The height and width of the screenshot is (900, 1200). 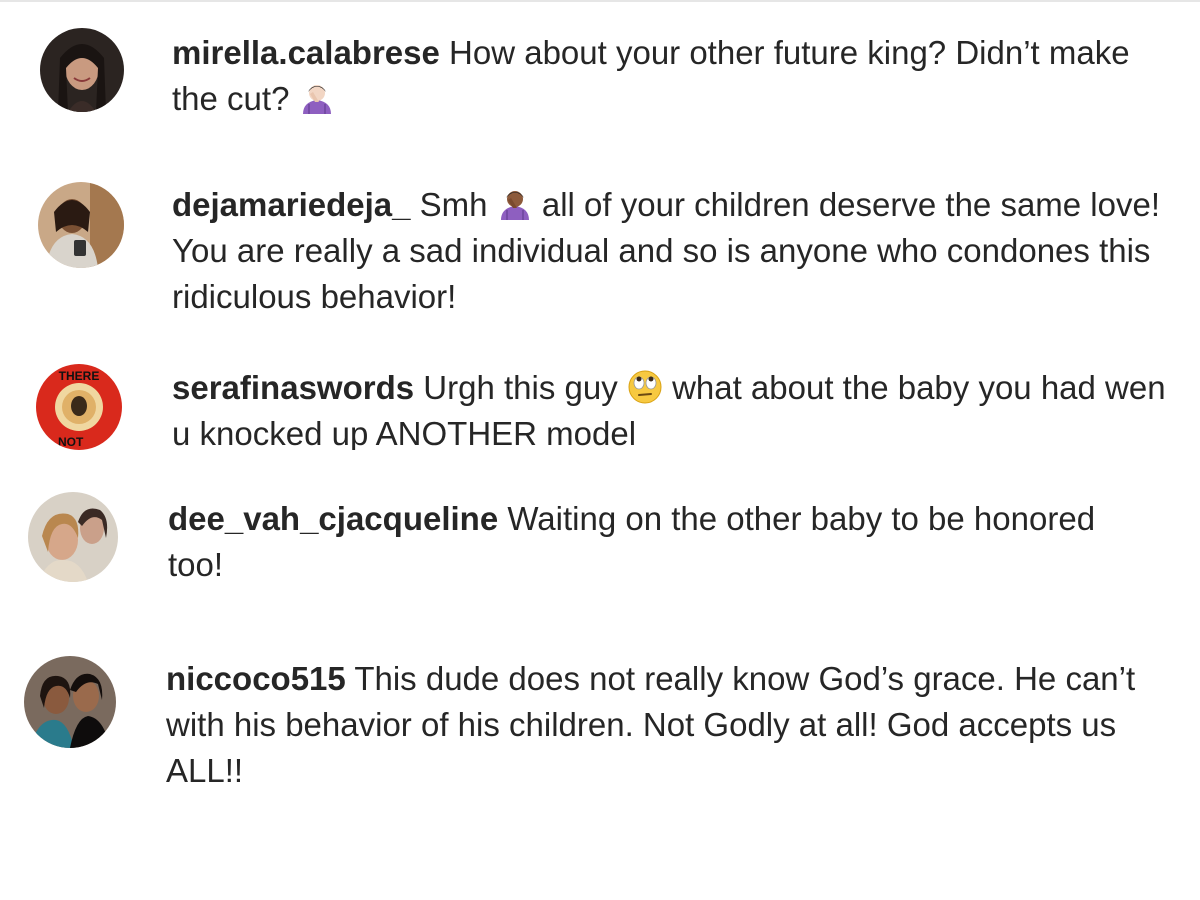 I want to click on comment-body: Smh, so click(x=453, y=204).